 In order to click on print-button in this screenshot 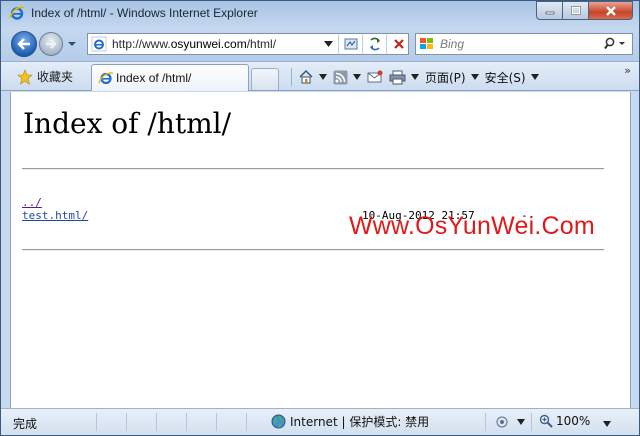, I will do `click(404, 77)`.